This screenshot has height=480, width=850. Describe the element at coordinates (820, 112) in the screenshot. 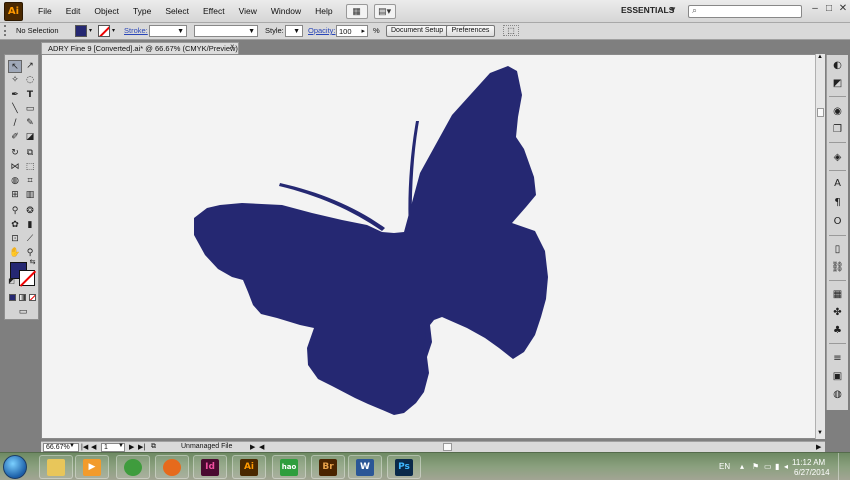

I see `scroll-thumb` at that location.